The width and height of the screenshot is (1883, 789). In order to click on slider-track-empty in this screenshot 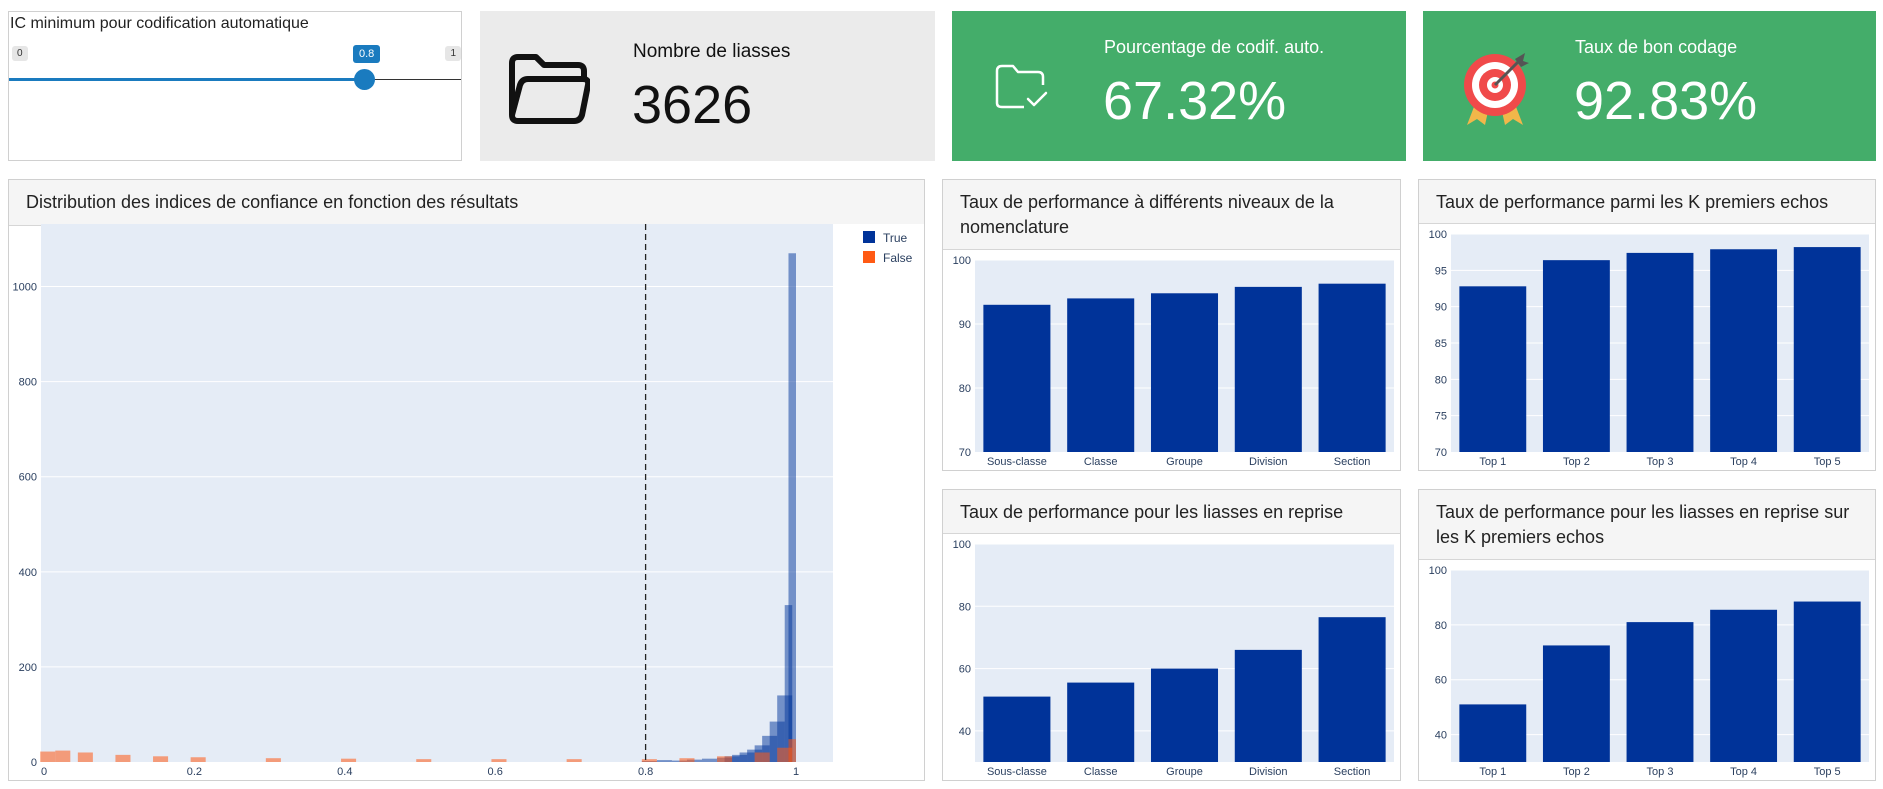, I will do `click(413, 79)`.